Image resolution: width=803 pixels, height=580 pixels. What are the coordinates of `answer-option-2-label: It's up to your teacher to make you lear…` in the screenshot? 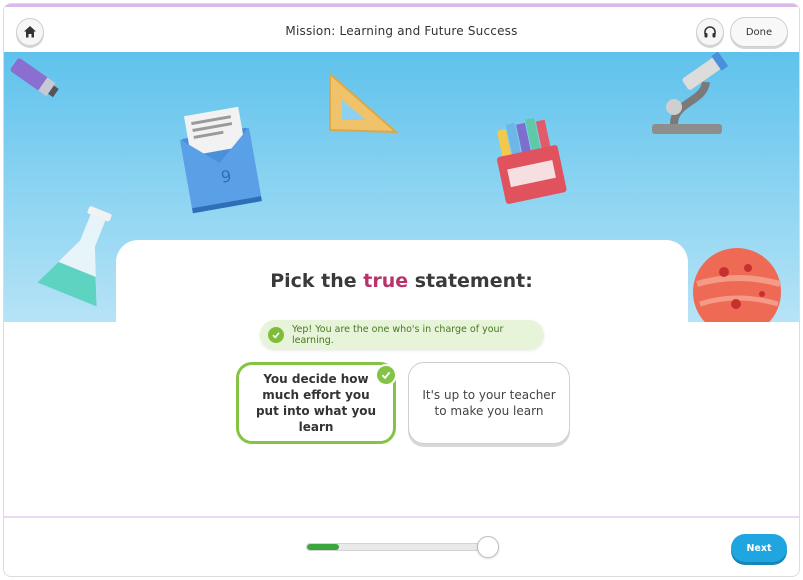 It's located at (489, 403).